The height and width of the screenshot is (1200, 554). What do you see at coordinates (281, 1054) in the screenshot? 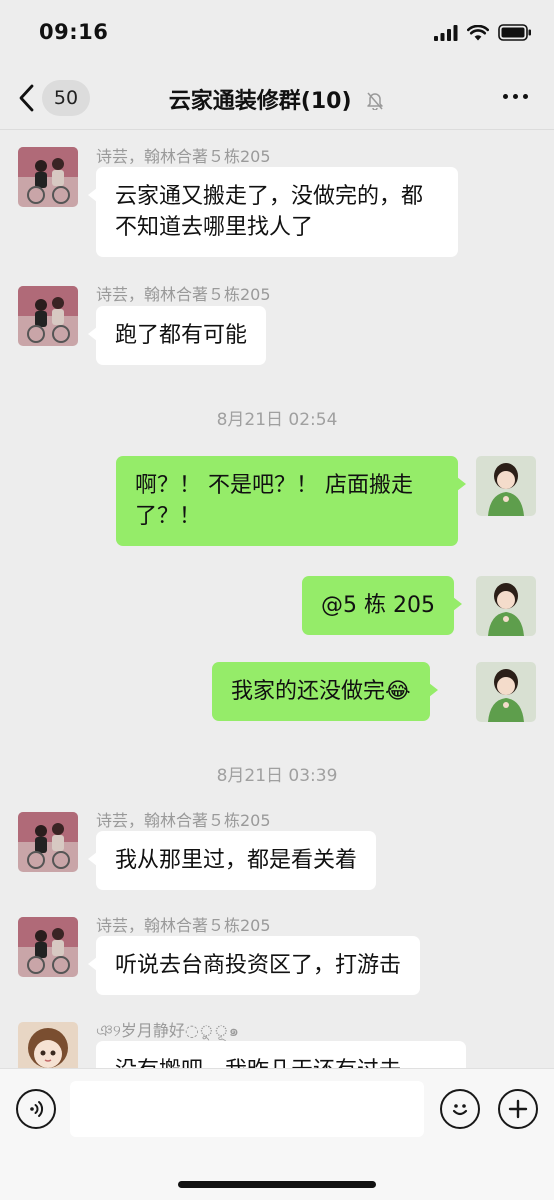
I see `message-bubble: 没有搬吧，我昨几天还有过去` at bounding box center [281, 1054].